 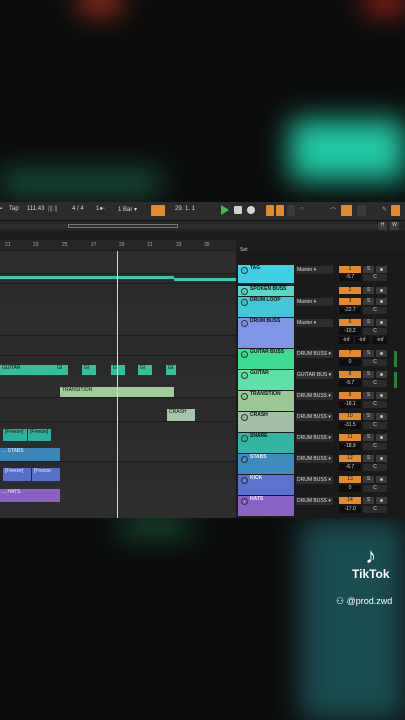 I want to click on lane-drum-loop, so click(x=118, y=294).